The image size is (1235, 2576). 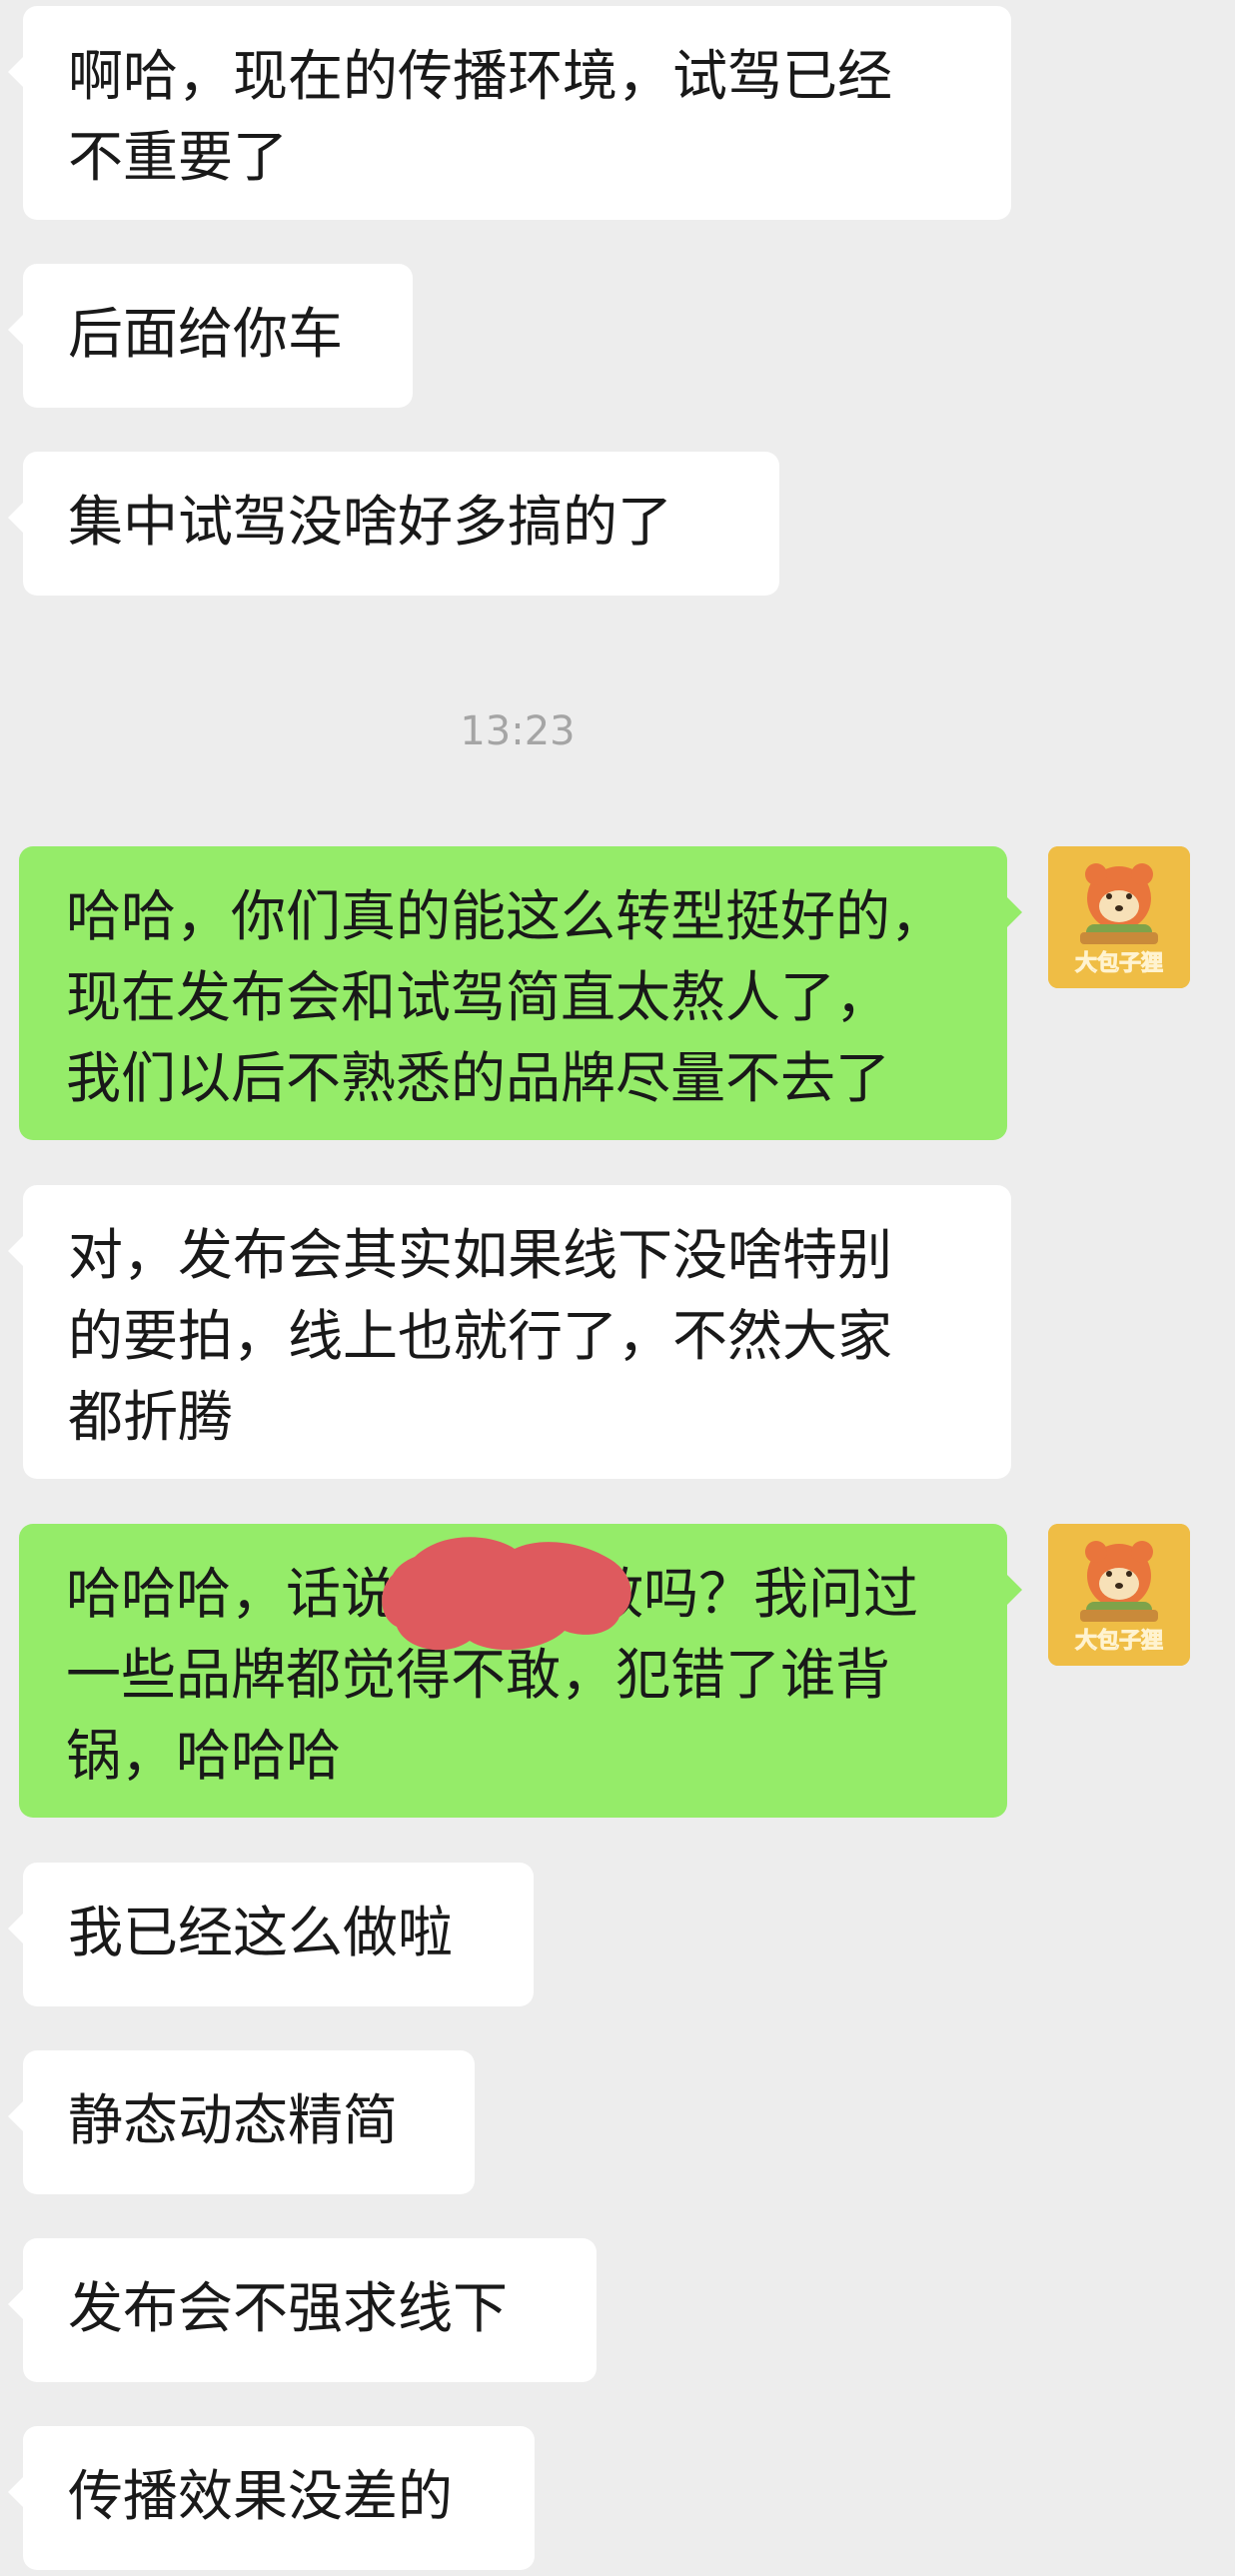 What do you see at coordinates (288, 2308) in the screenshot?
I see `message-text: 发布会不强求线下` at bounding box center [288, 2308].